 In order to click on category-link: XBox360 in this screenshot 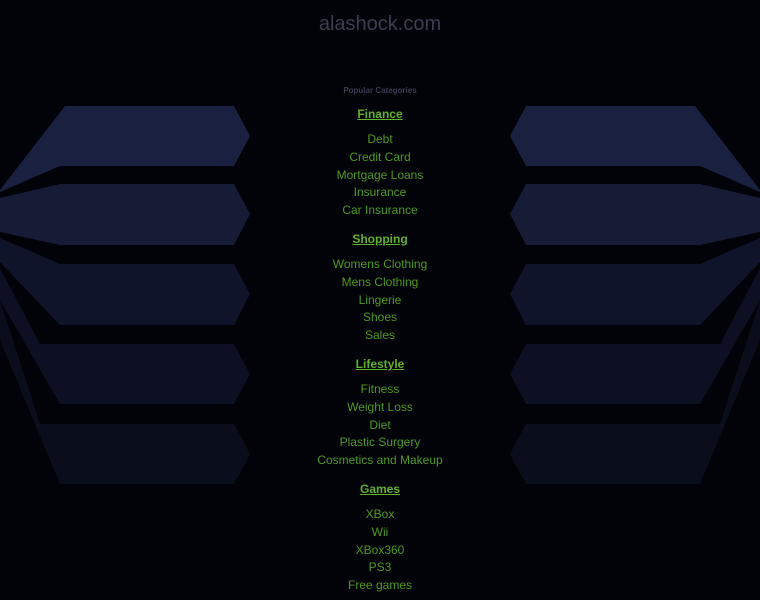, I will do `click(380, 551)`.